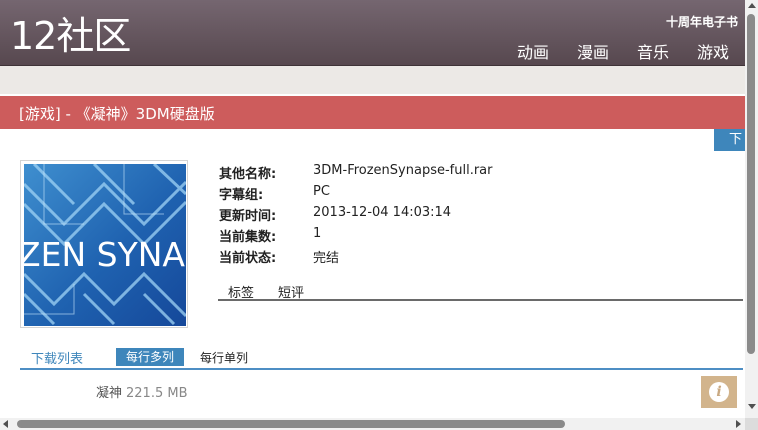 The width and height of the screenshot is (758, 430). What do you see at coordinates (752, 406) in the screenshot?
I see `scroll-down-arrow-icon` at bounding box center [752, 406].